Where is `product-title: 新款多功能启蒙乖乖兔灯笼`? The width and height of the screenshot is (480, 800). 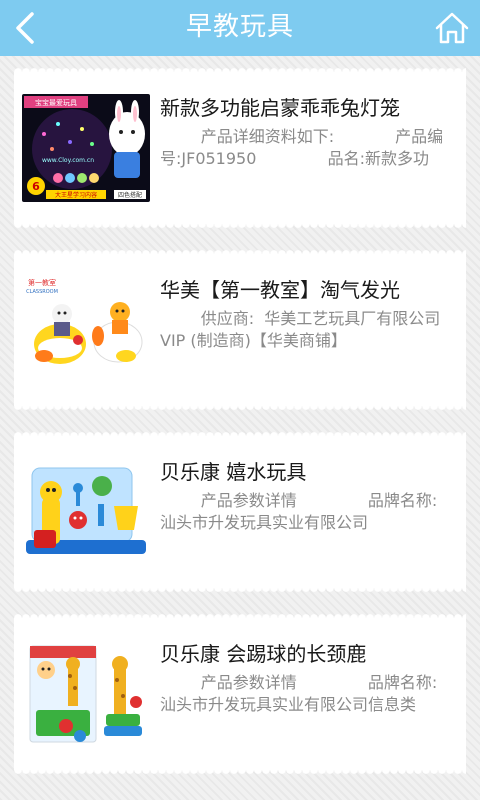 product-title: 新款多功能启蒙乖乖兔灯笼 is located at coordinates (310, 106).